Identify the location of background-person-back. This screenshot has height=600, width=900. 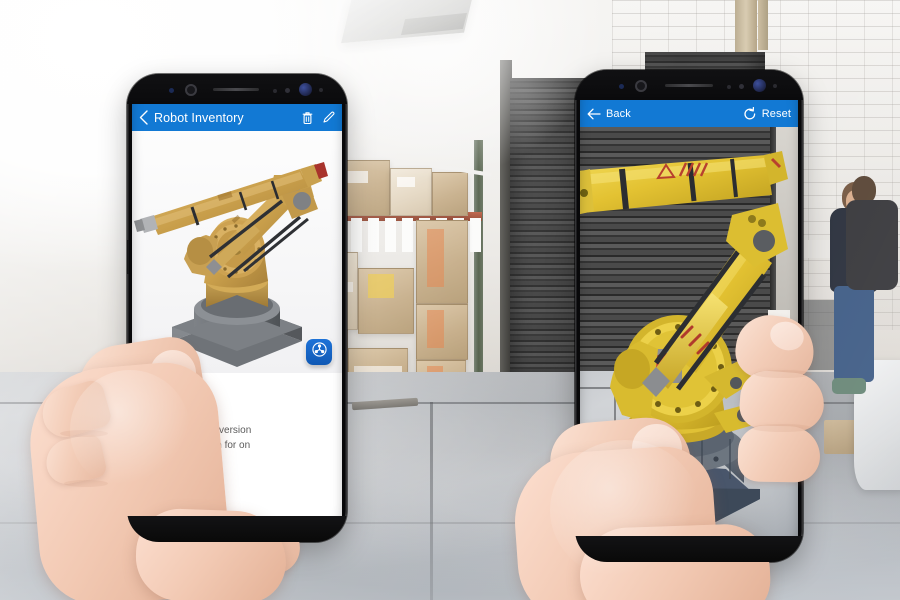
(873, 266).